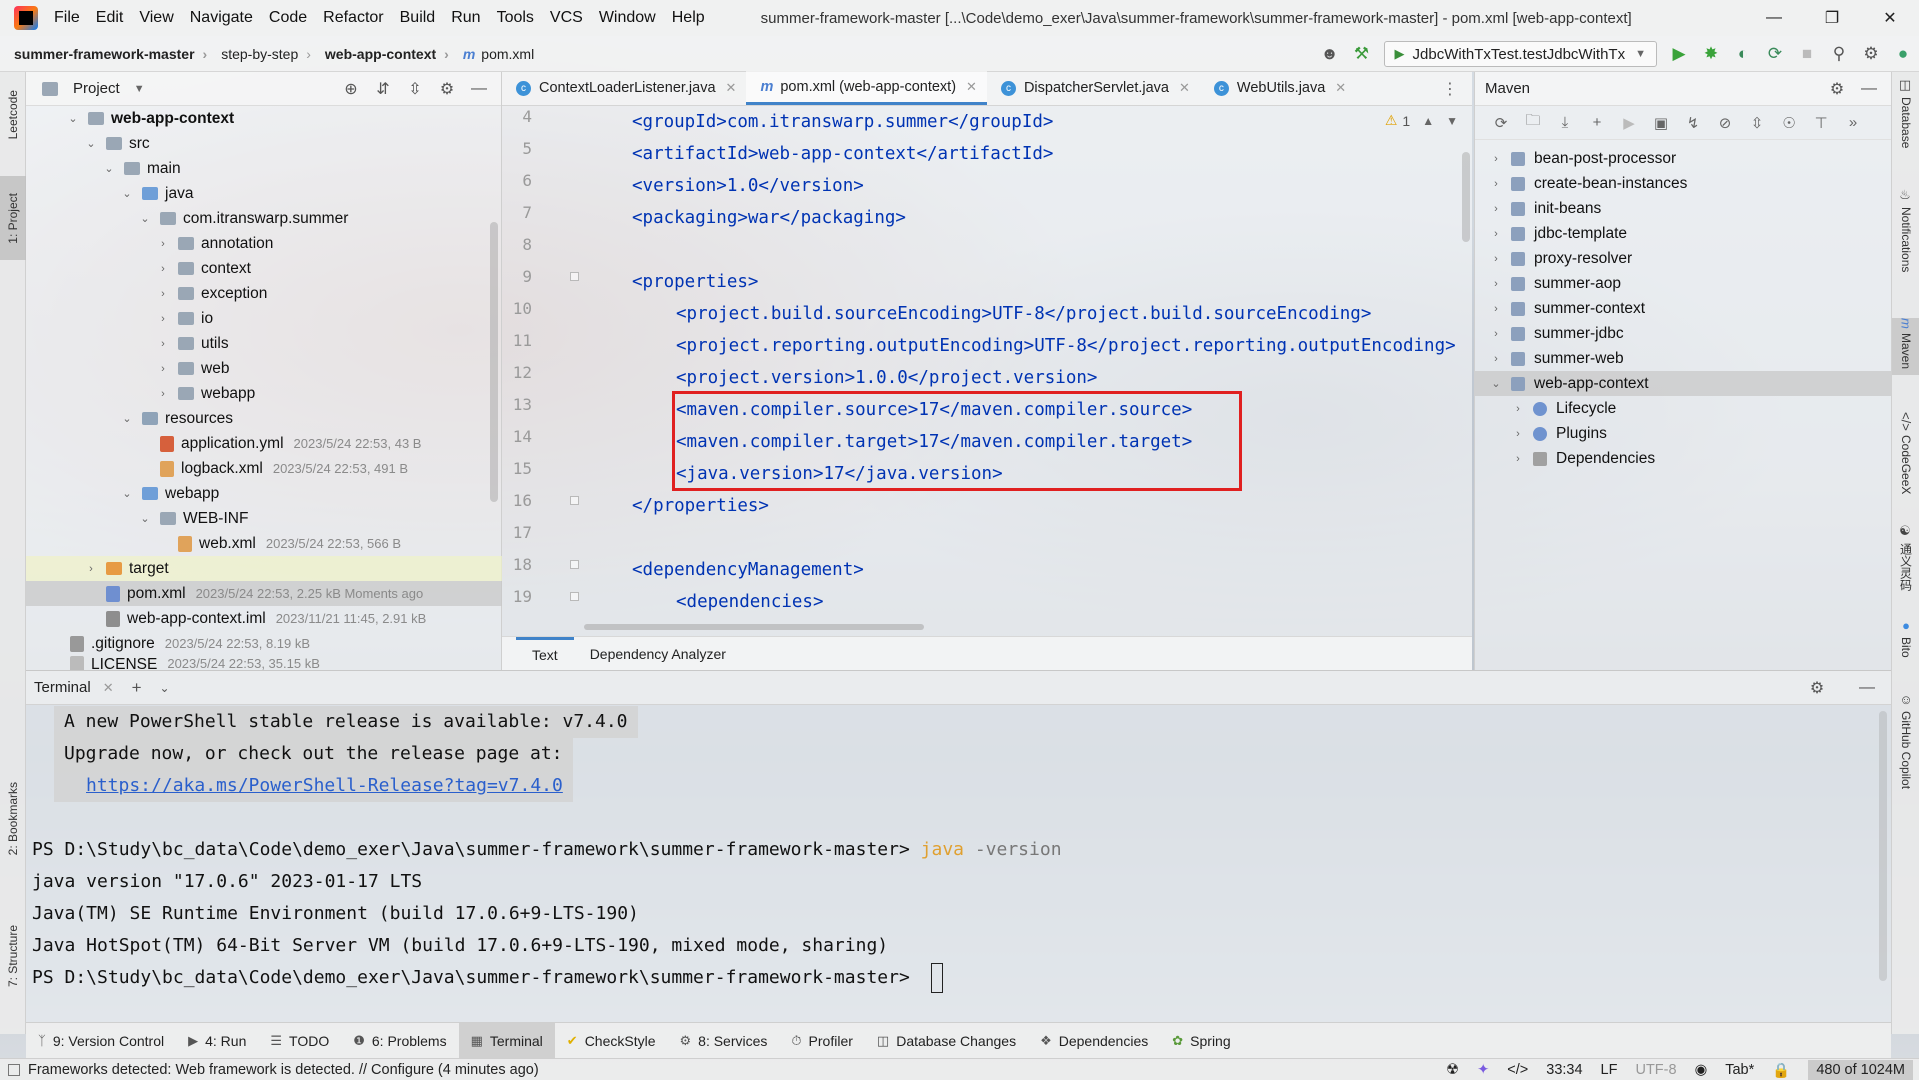 The height and width of the screenshot is (1080, 1919). I want to click on editor-scrollbar, so click(1466, 197).